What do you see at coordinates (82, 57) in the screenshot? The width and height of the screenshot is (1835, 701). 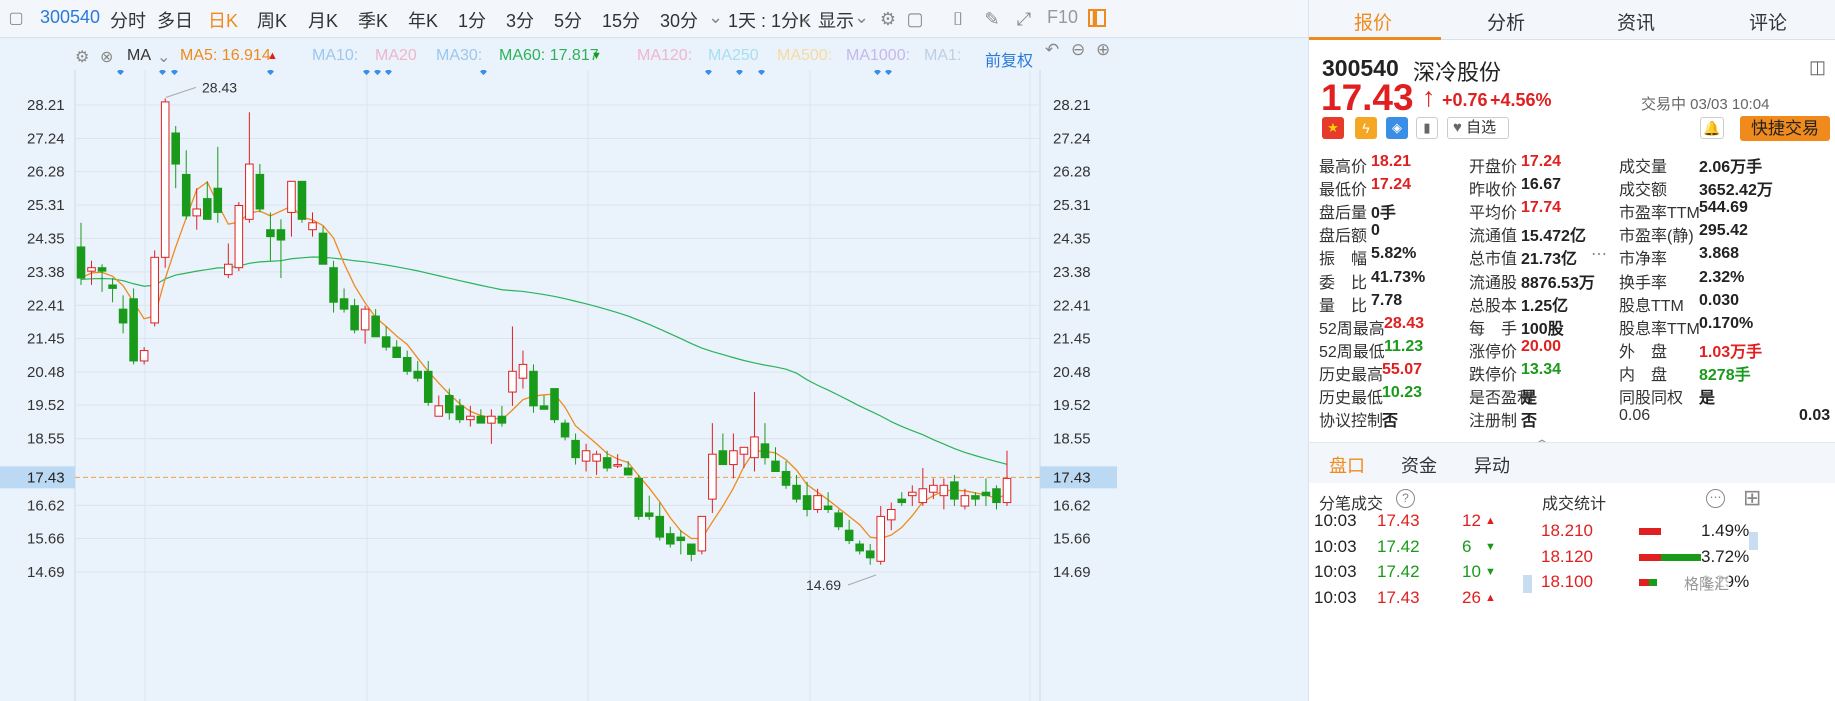 I see `ma-settings-gear-icon: ⚙` at bounding box center [82, 57].